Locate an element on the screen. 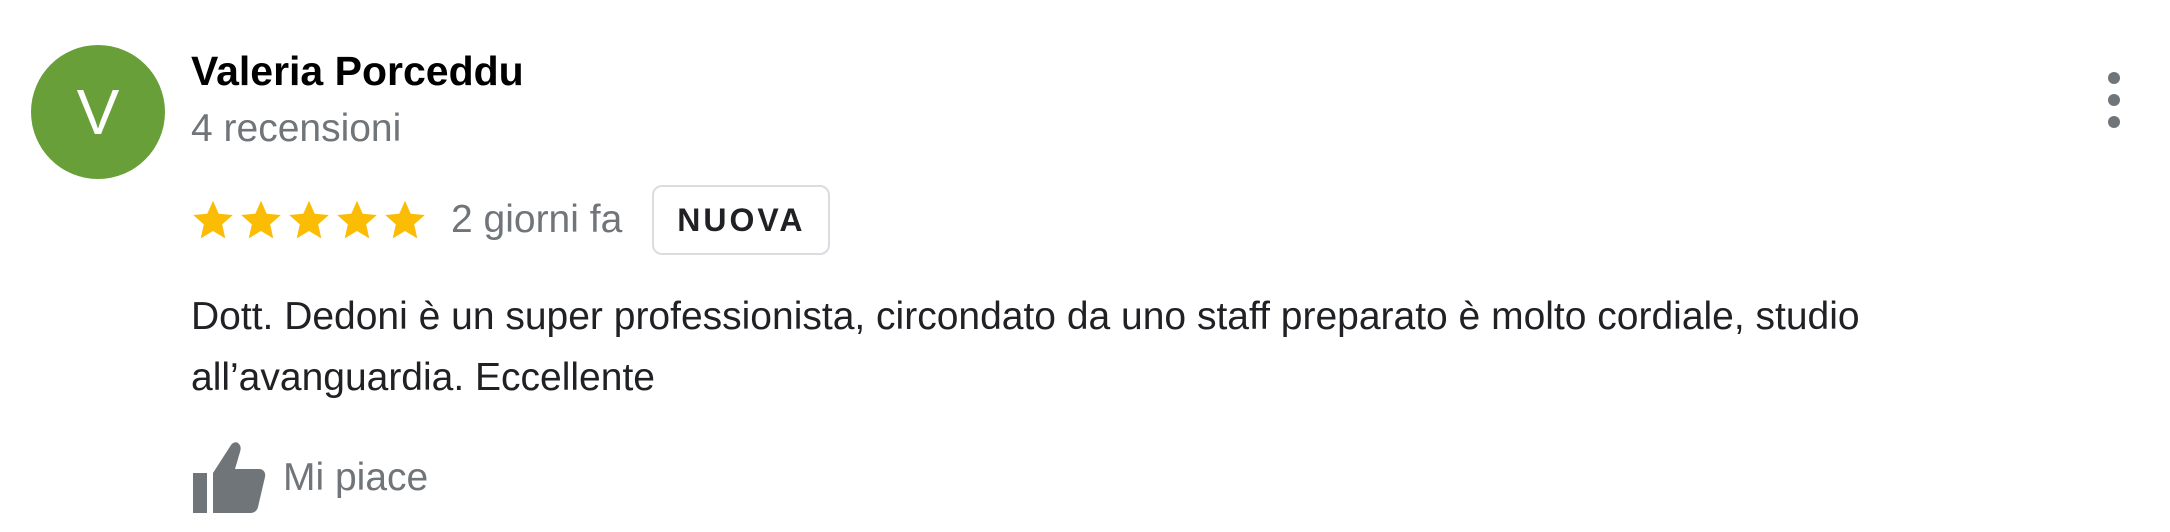 Image resolution: width=2170 pixels, height=532 pixels. like-label: Mi piace is located at coordinates (356, 477).